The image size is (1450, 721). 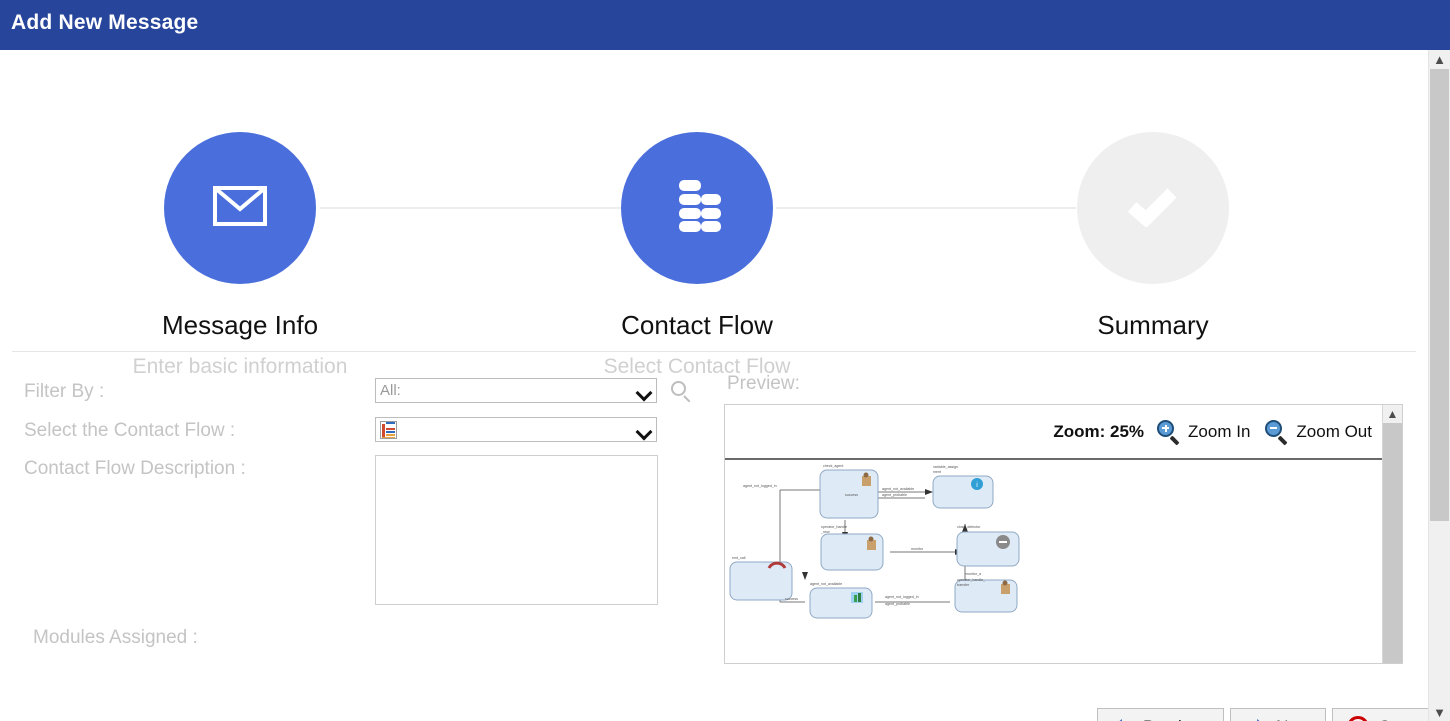 I want to click on filter-by-value: All:, so click(x=390, y=390).